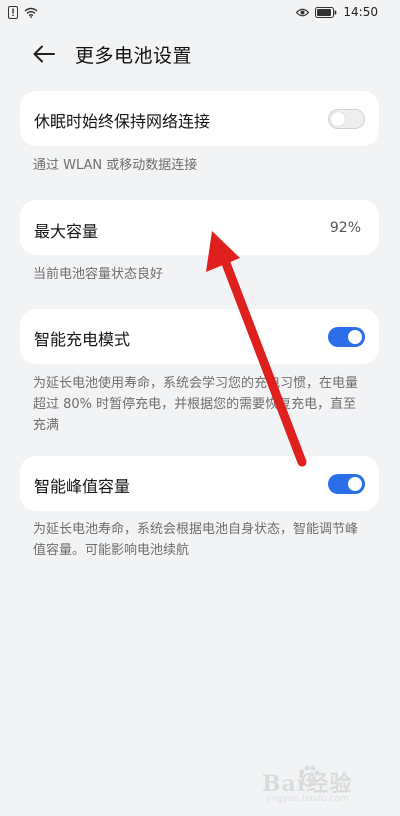  Describe the element at coordinates (346, 337) in the screenshot. I see `smart-charging-toggle` at that location.